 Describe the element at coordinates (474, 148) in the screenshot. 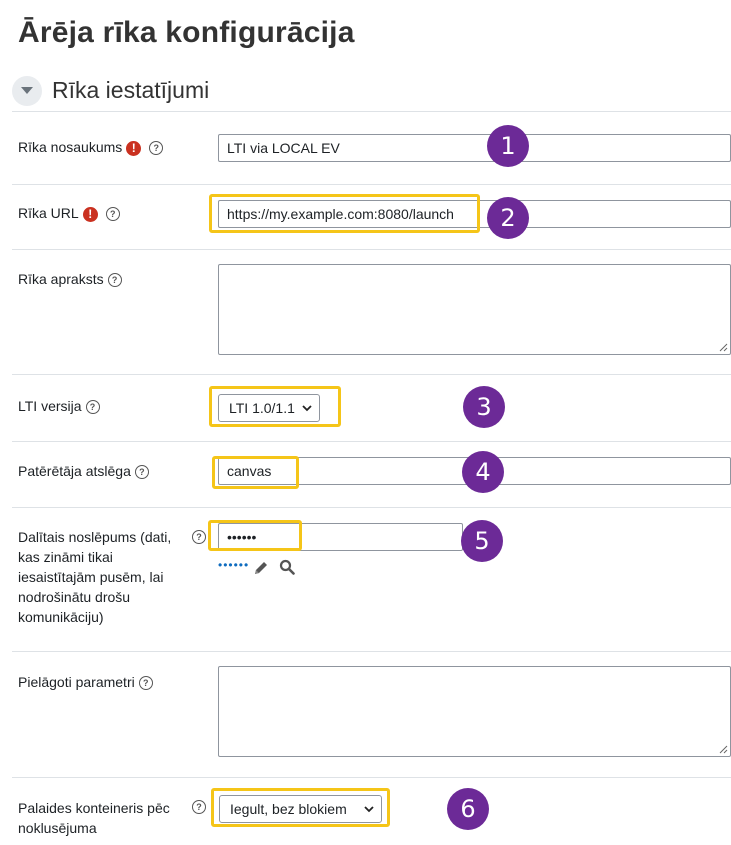

I see `tool-name-input: LTI via LOCAL EV` at that location.